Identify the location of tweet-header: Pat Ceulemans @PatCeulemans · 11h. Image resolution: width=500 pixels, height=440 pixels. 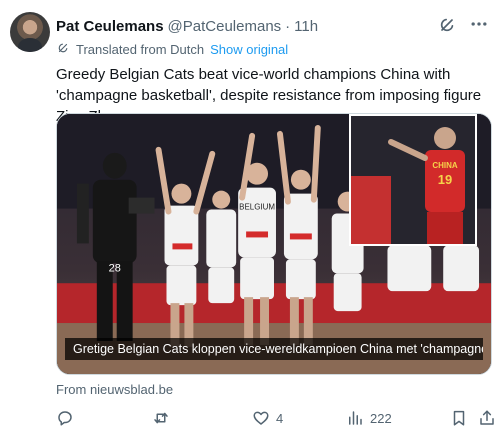
(273, 26).